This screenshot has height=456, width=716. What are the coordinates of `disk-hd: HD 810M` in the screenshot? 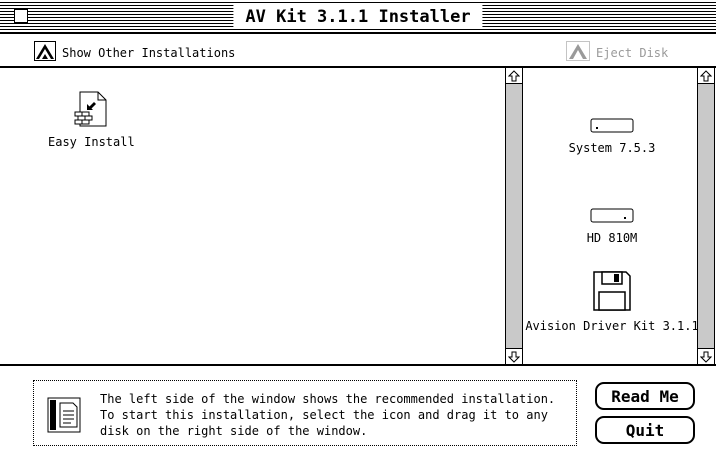 It's located at (612, 225).